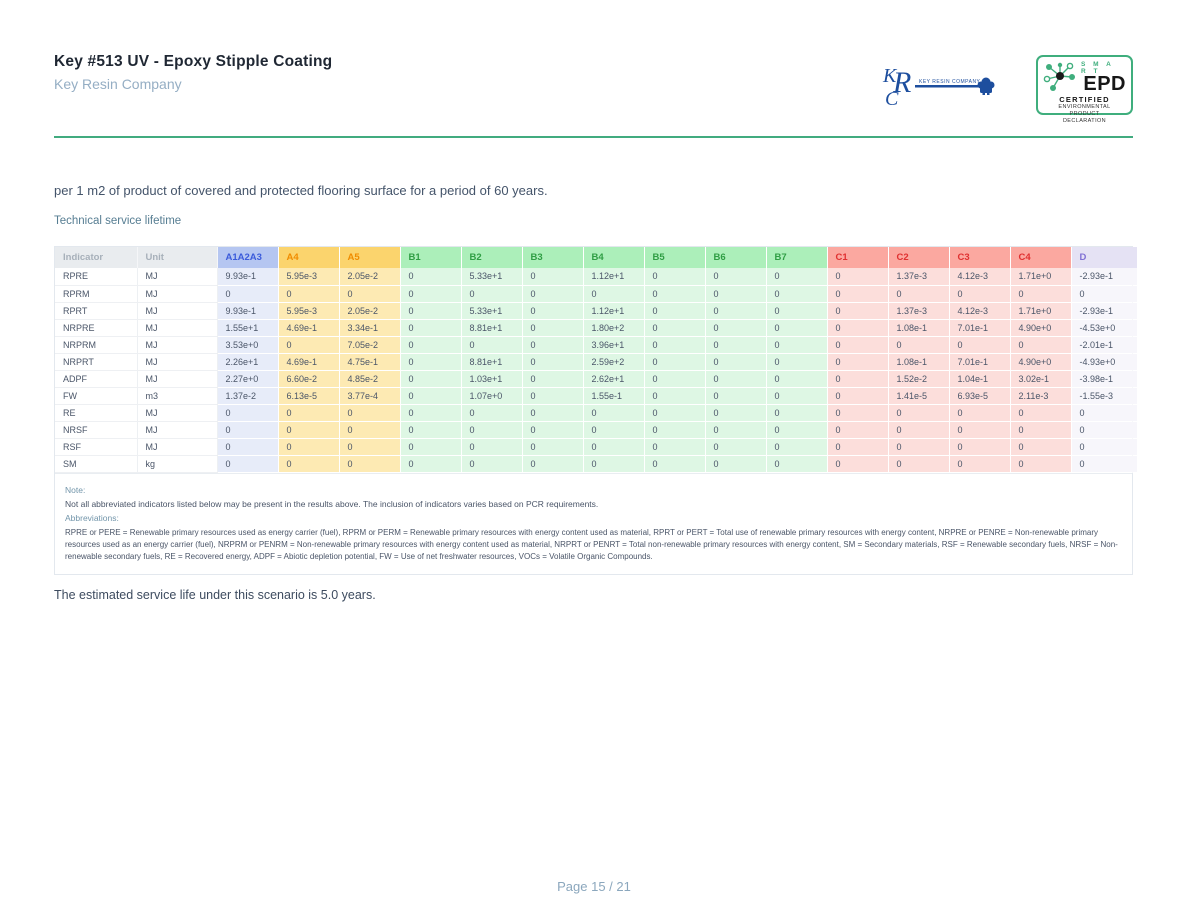 This screenshot has width=1188, height=918. I want to click on value-cell: 4.12e-3, so click(980, 311).